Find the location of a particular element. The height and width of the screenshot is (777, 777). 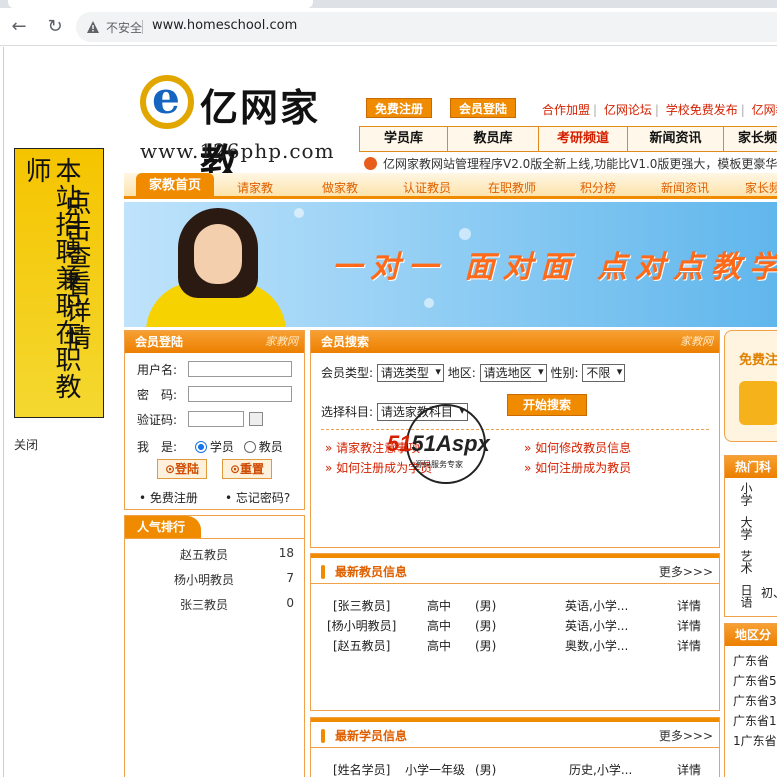

password-input is located at coordinates (240, 394).